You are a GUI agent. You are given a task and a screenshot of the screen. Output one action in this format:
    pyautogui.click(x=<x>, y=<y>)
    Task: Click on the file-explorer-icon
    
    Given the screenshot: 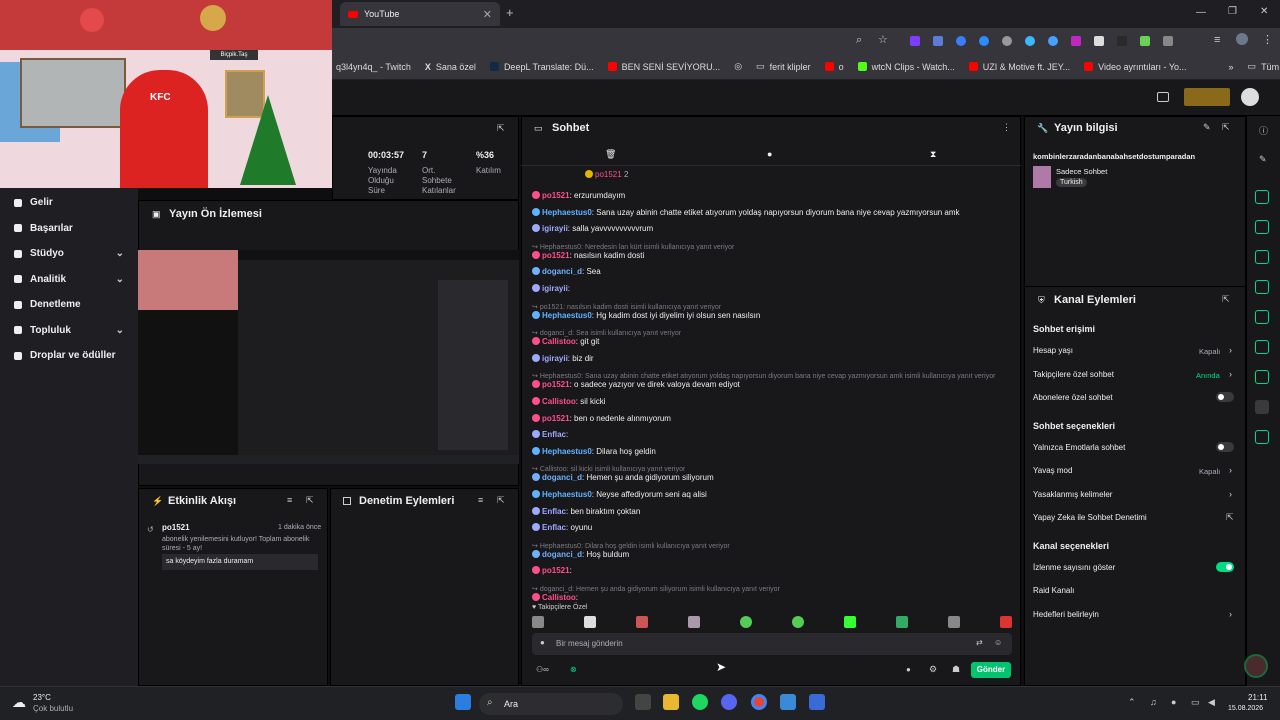 What is the action you would take?
    pyautogui.click(x=671, y=702)
    